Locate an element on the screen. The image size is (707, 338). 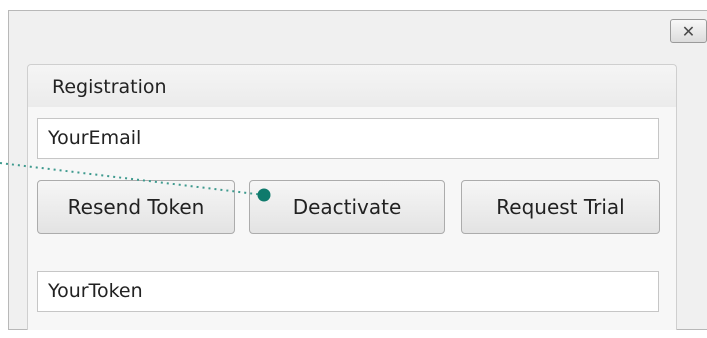
request-trial-label: Request Trial is located at coordinates (560, 207).